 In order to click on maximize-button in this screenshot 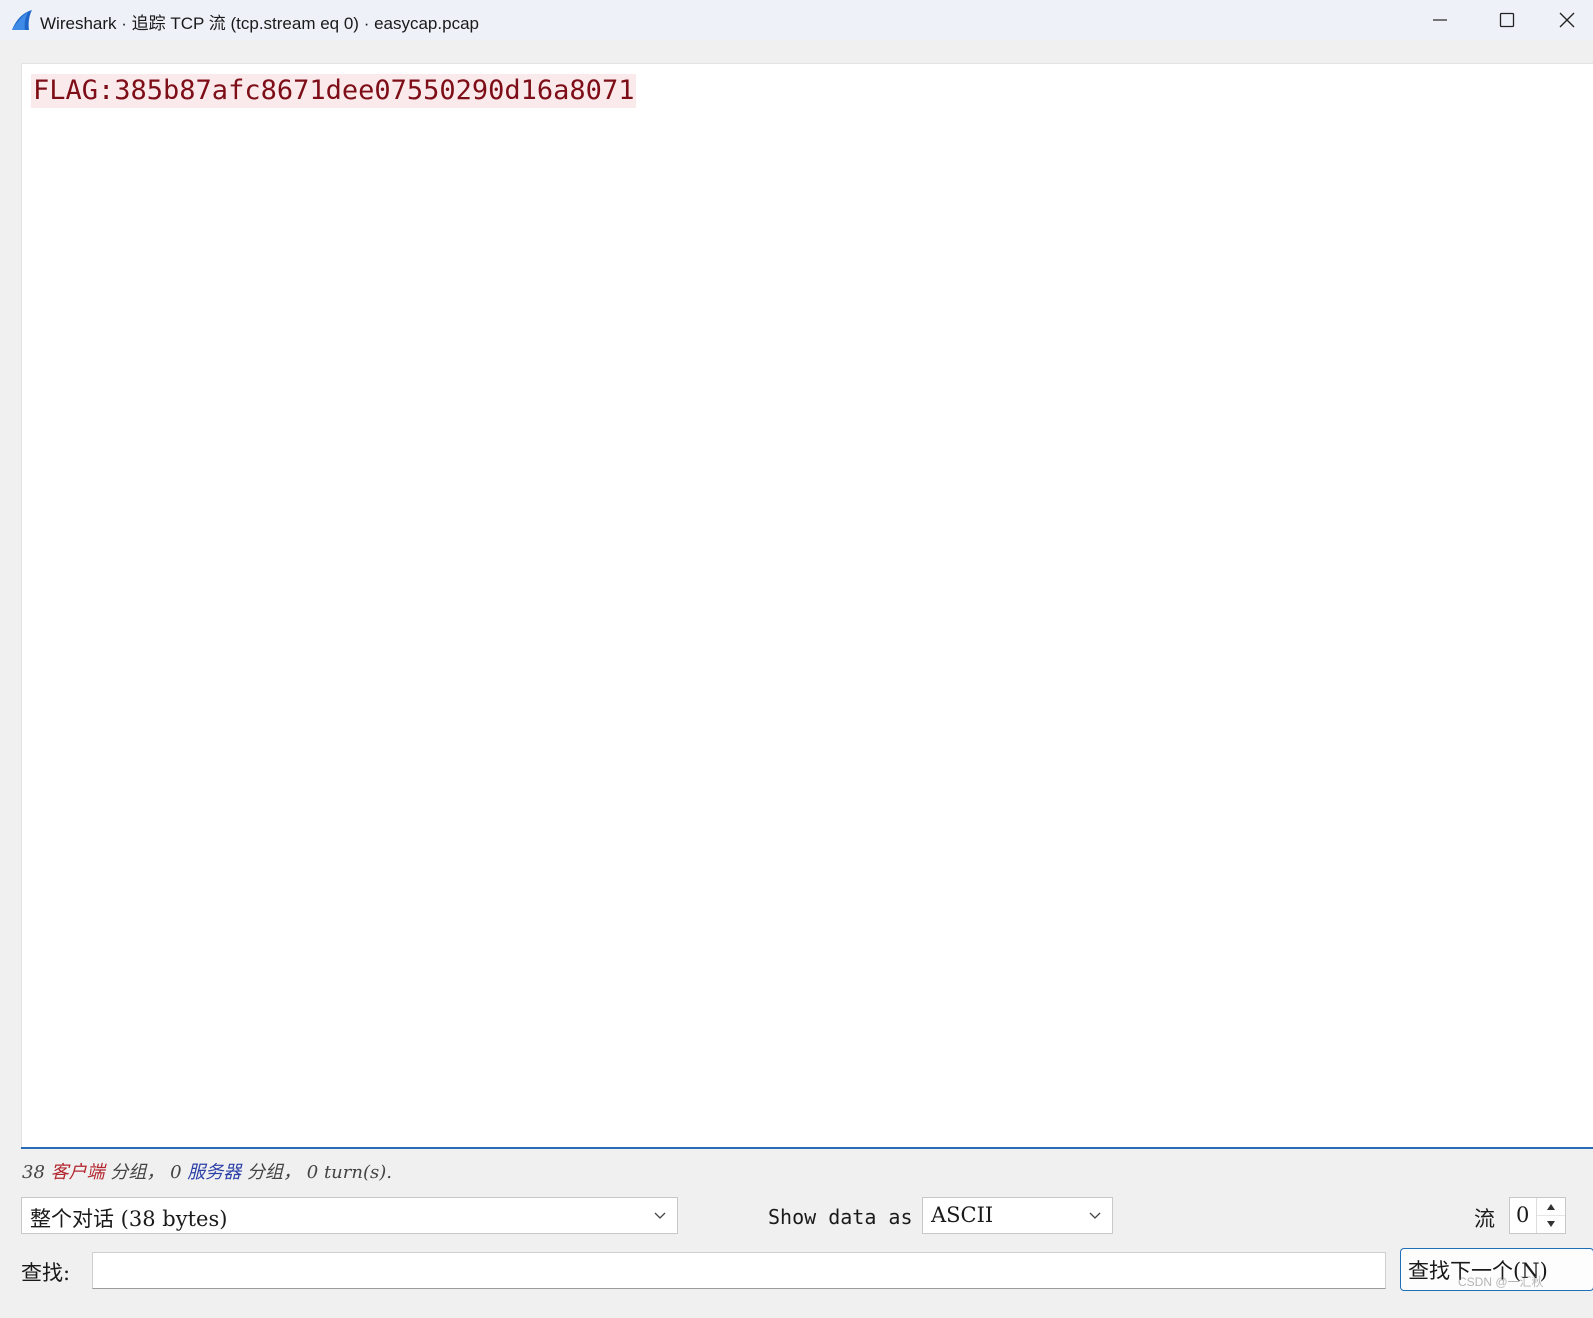, I will do `click(1507, 20)`.